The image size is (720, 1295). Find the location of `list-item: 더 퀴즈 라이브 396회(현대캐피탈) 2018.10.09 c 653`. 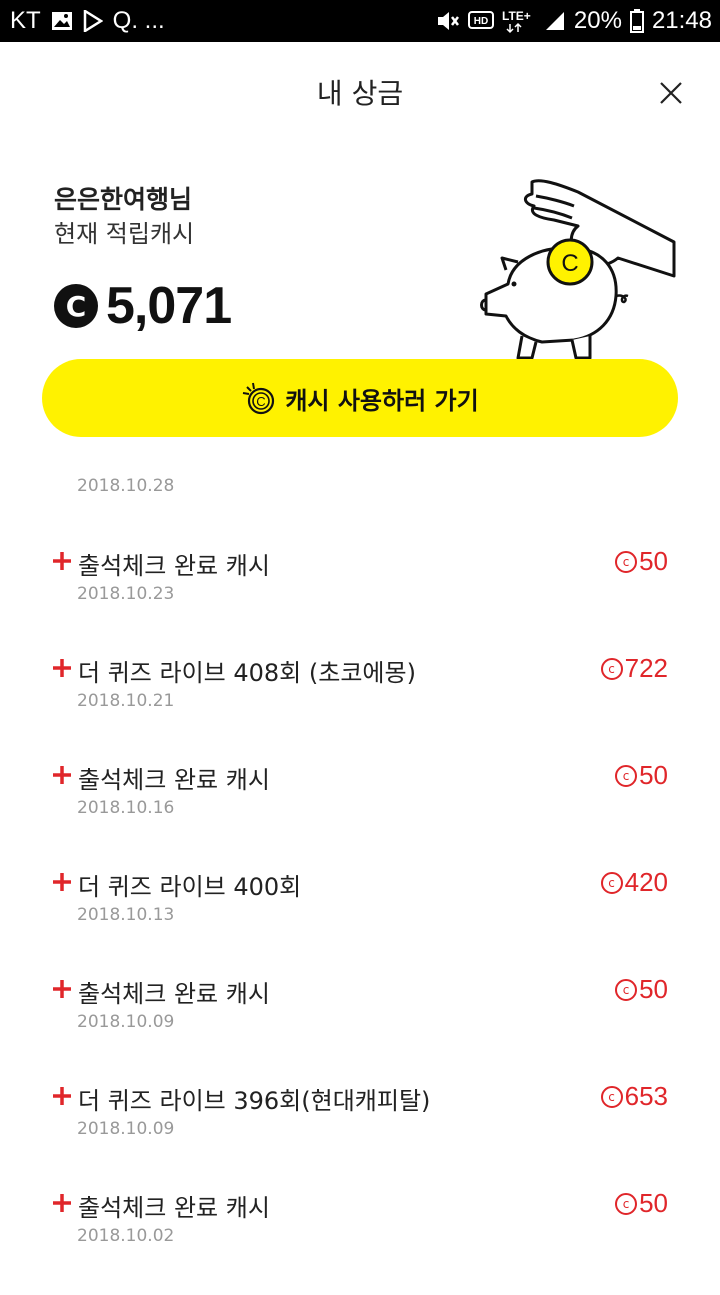

list-item: 더 퀴즈 라이브 396회(현대캐피탈) 2018.10.09 c 653 is located at coordinates (360, 1134).